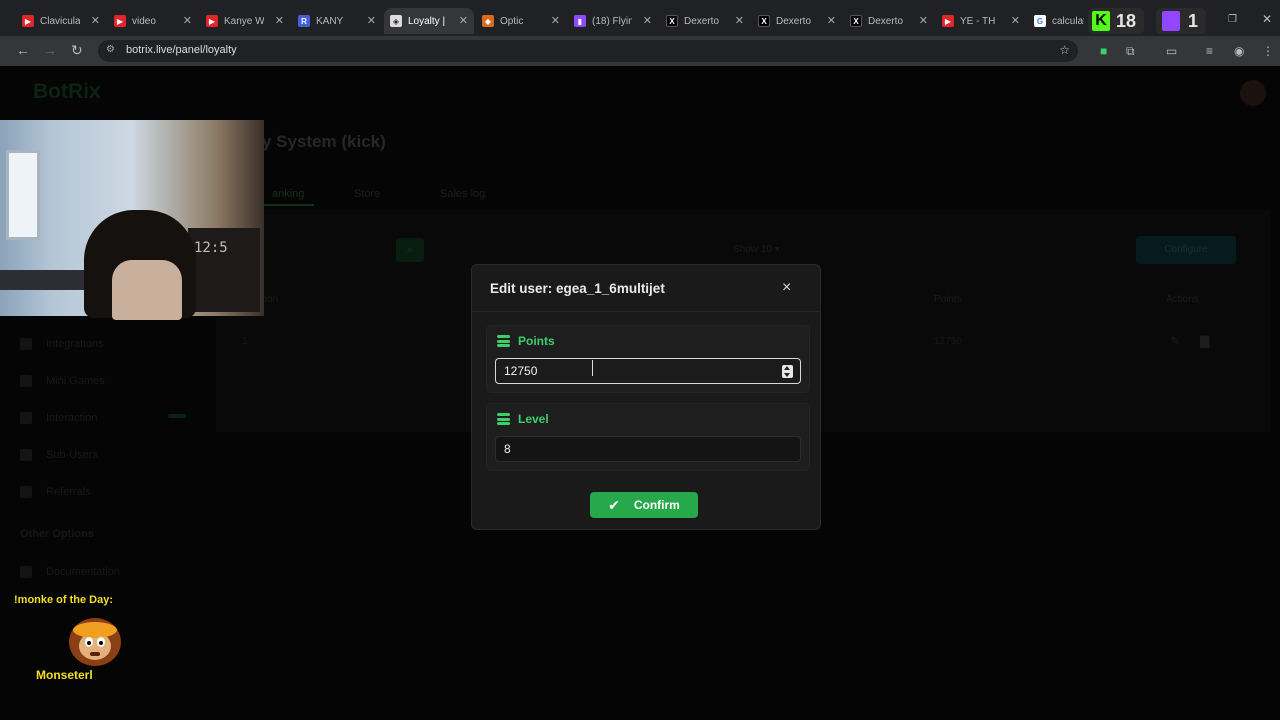 The image size is (1280, 720). Describe the element at coordinates (1171, 51) in the screenshot. I see `cast-icon: ▭` at that location.